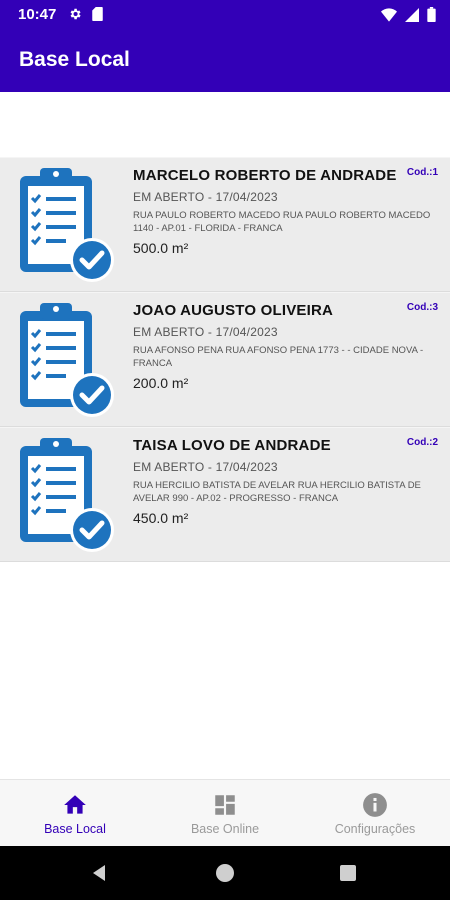 This screenshot has width=450, height=900. What do you see at coordinates (100, 873) in the screenshot?
I see `back-icon` at bounding box center [100, 873].